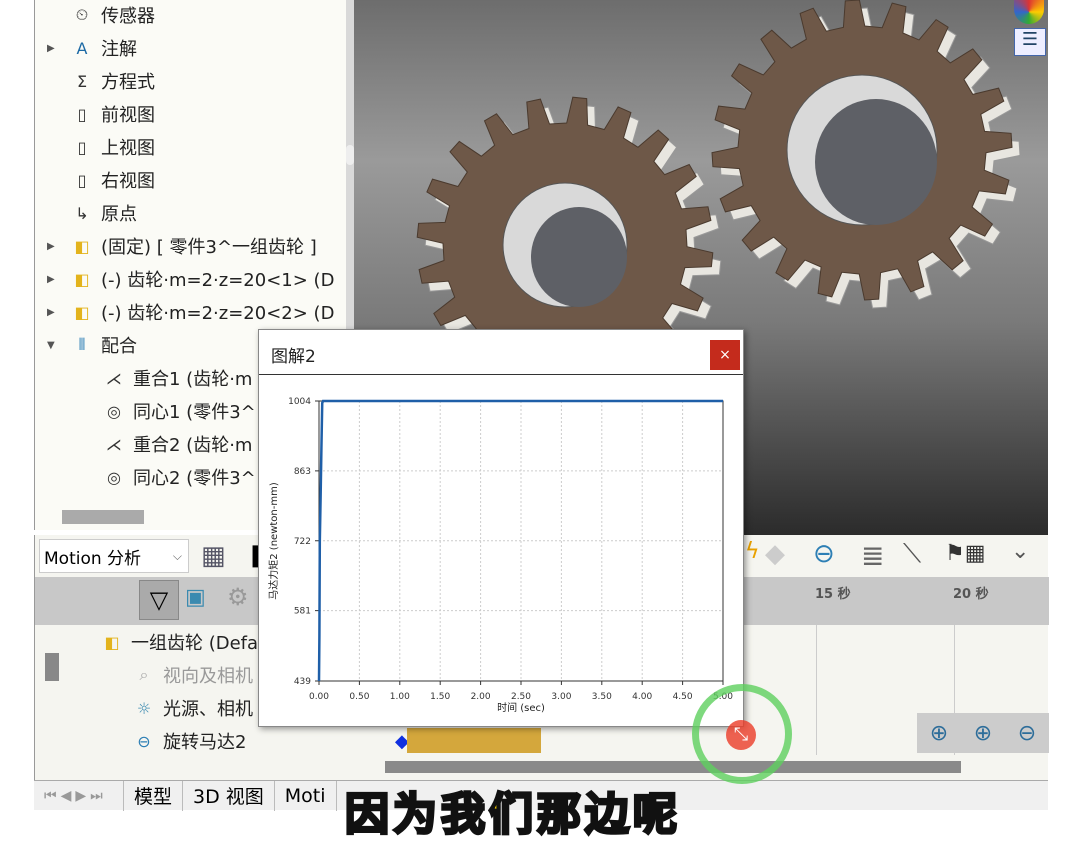  What do you see at coordinates (209, 247) in the screenshot?
I see `tree-item-label: (固定) [ 零件3^一组齿轮 ]` at bounding box center [209, 247].